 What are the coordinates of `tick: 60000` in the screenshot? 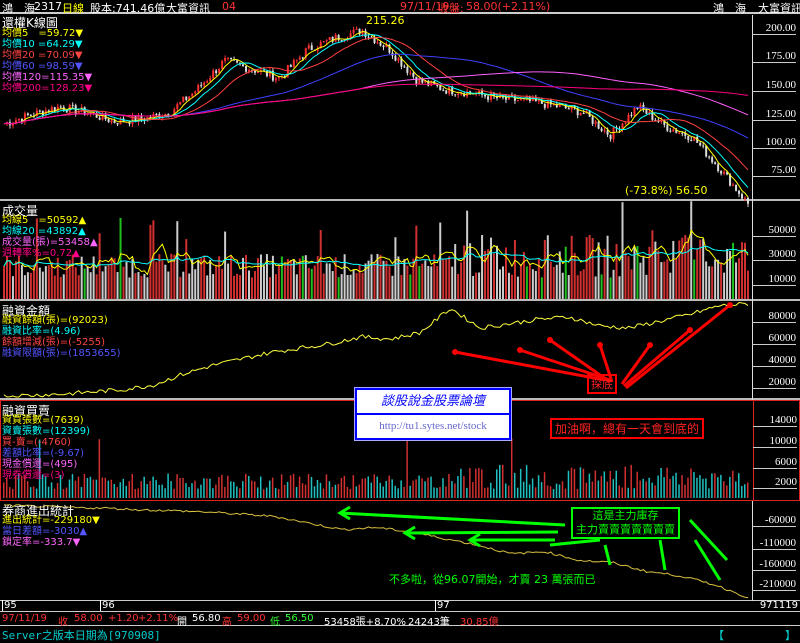 It's located at (774, 338).